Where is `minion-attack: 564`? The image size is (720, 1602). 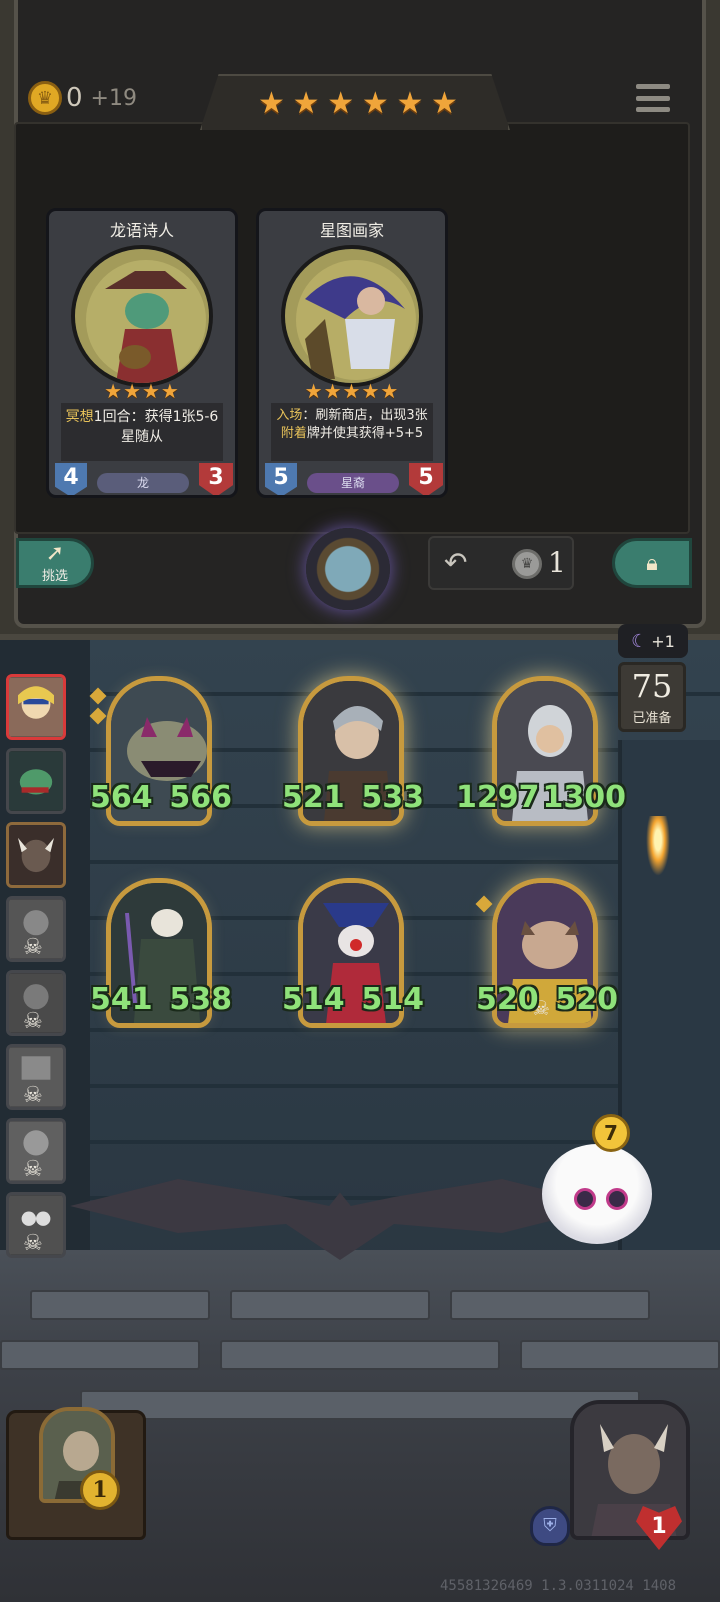
minion-attack: 564 is located at coordinates (121, 797).